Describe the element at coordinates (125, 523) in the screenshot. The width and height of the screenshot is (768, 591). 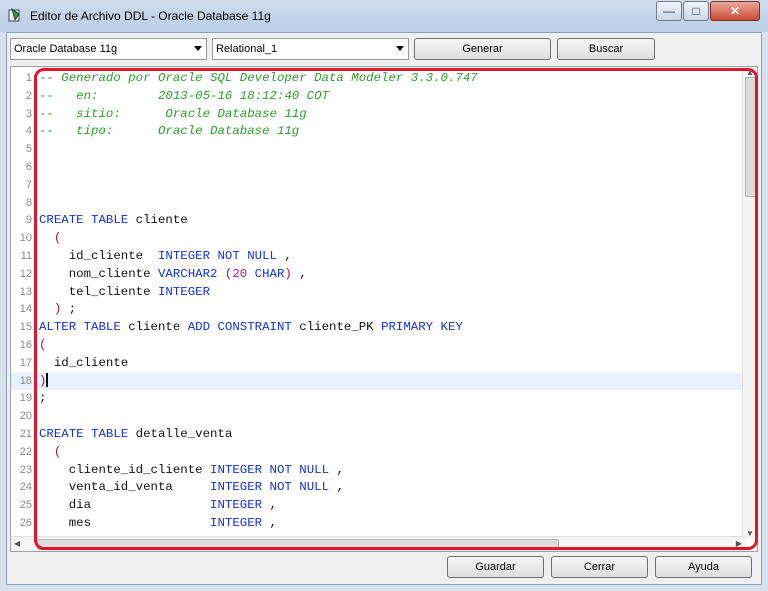
I see `code-token: mes` at that location.